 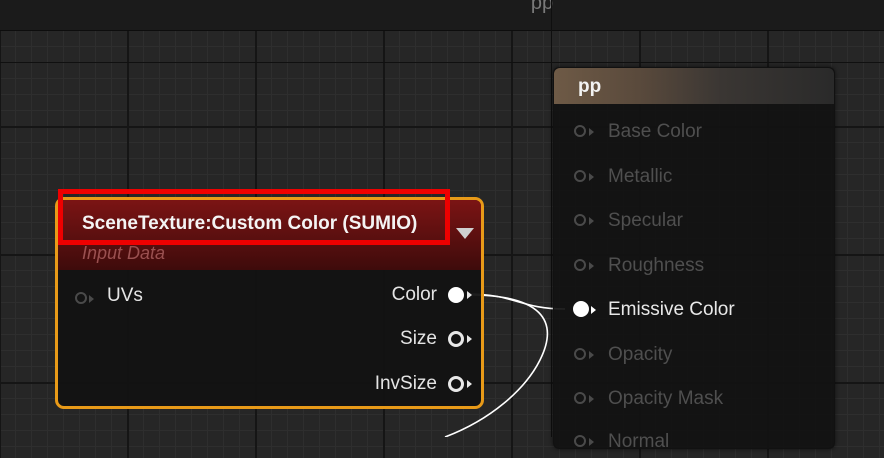 What do you see at coordinates (694, 222) in the screenshot?
I see `pin-row-specular: Specular` at bounding box center [694, 222].